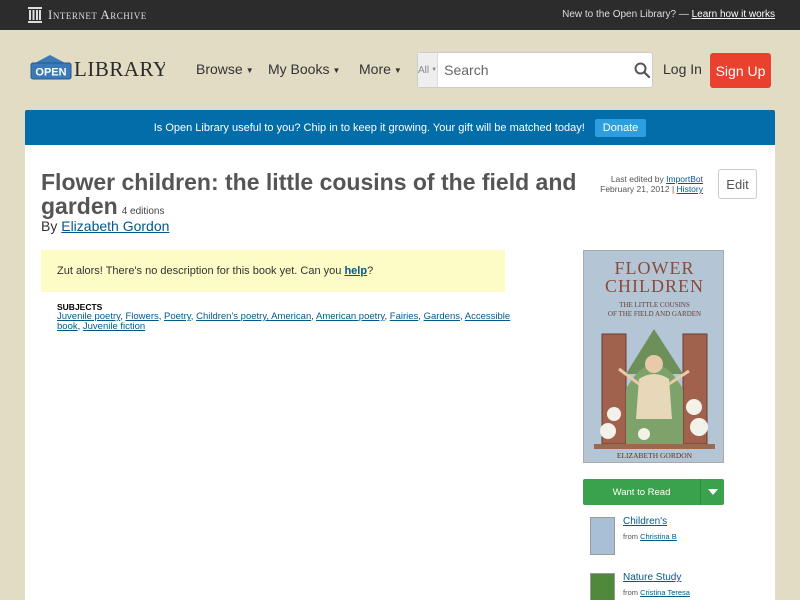 This screenshot has width=800, height=600. What do you see at coordinates (654, 314) in the screenshot?
I see `cover-subtitle-line2: OF THE FIELD AND GARDEN` at bounding box center [654, 314].